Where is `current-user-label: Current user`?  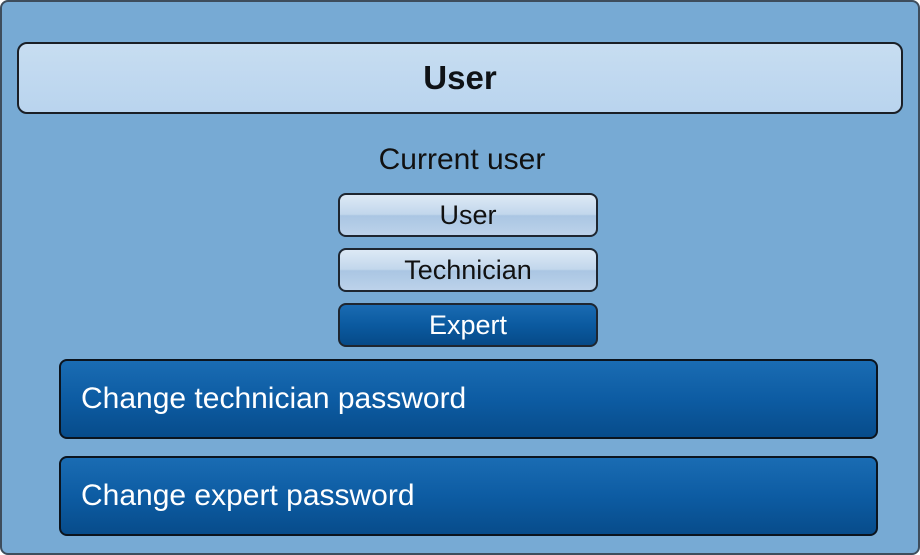
current-user-label: Current user is located at coordinates (462, 159).